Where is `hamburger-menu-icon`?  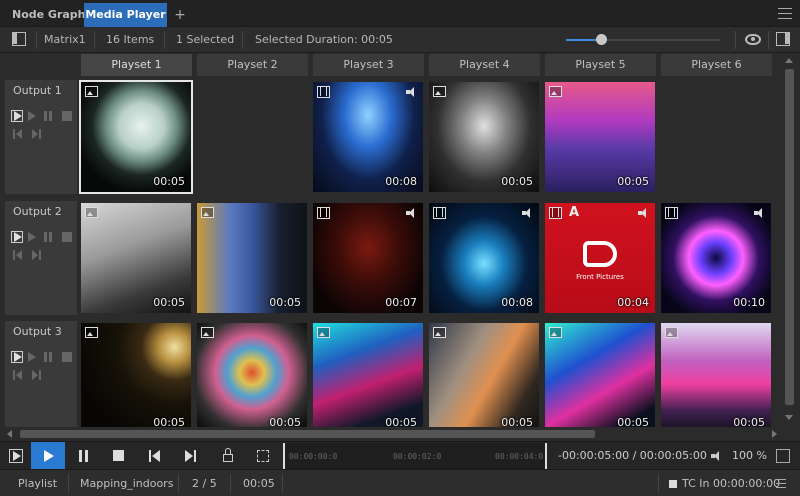 hamburger-menu-icon is located at coordinates (785, 13).